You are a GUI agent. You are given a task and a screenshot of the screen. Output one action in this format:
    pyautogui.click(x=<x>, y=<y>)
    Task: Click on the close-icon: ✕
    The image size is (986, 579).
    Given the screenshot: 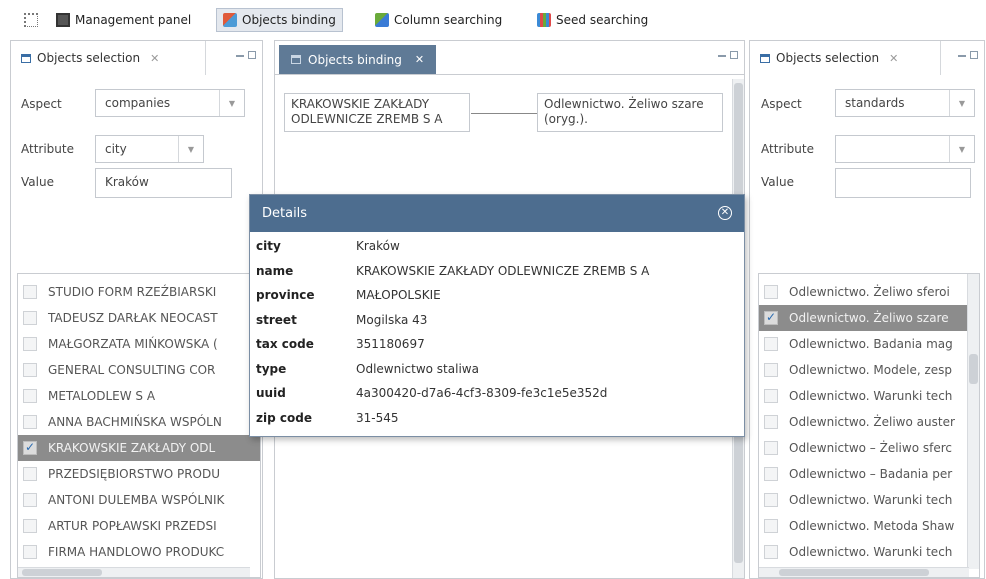 What is the action you would take?
    pyautogui.click(x=725, y=213)
    